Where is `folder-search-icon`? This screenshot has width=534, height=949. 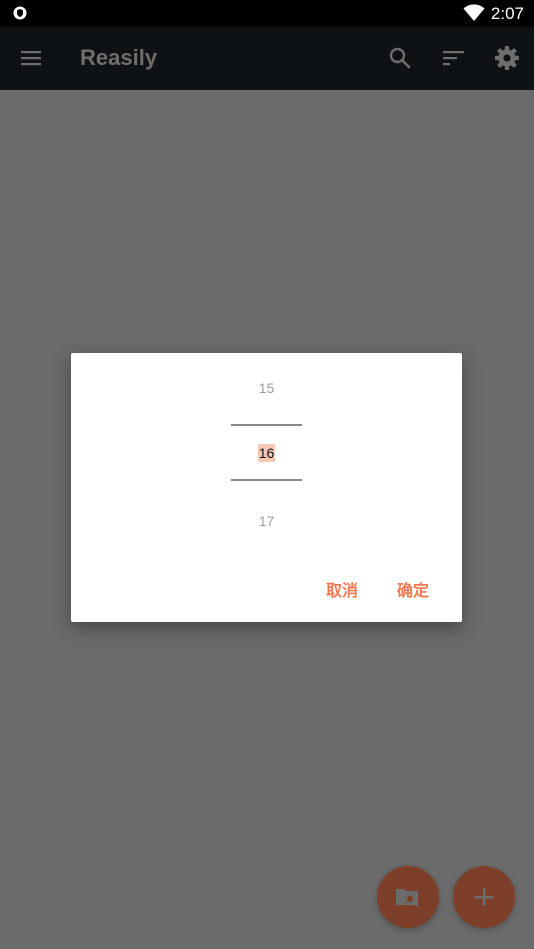 folder-search-icon is located at coordinates (407, 898).